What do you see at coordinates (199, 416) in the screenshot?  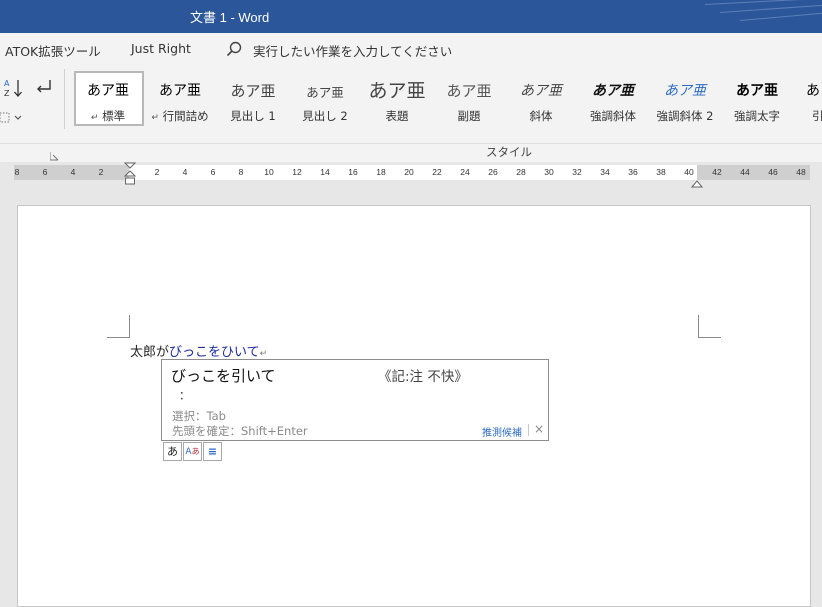 I see `ime-hint-select: 選択：Tab` at bounding box center [199, 416].